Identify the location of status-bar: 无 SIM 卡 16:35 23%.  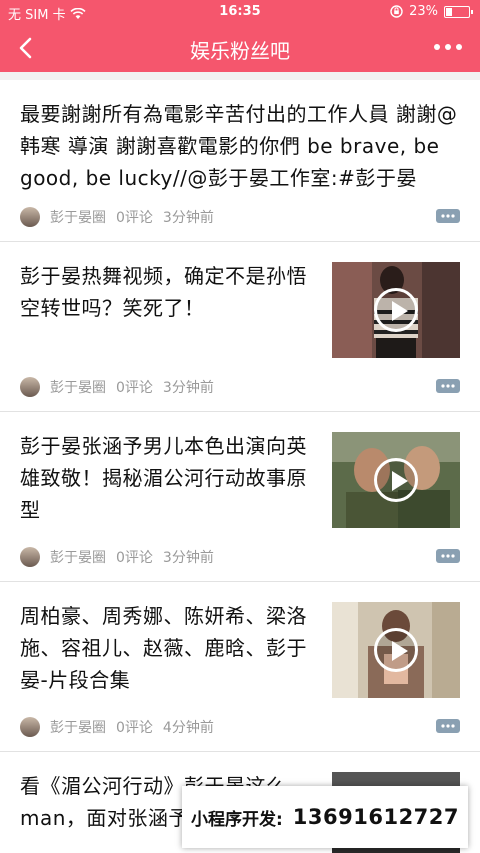
(240, 12).